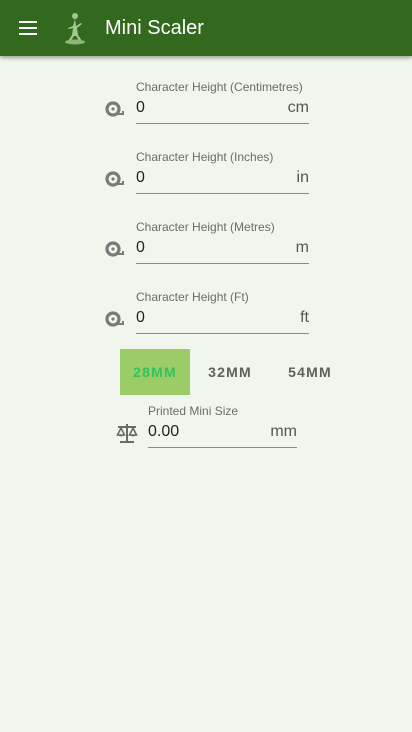 This screenshot has width=412, height=732. Describe the element at coordinates (154, 28) in the screenshot. I see `app-title: Mini Scaler` at that location.